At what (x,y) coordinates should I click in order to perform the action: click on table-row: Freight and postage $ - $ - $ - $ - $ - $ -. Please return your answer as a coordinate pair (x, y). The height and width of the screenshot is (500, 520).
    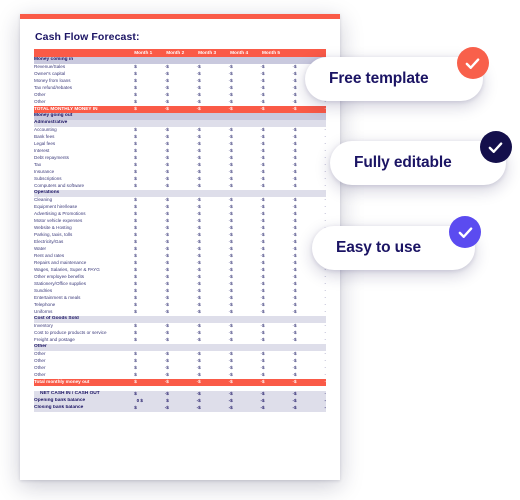
    Looking at the image, I should click on (180, 340).